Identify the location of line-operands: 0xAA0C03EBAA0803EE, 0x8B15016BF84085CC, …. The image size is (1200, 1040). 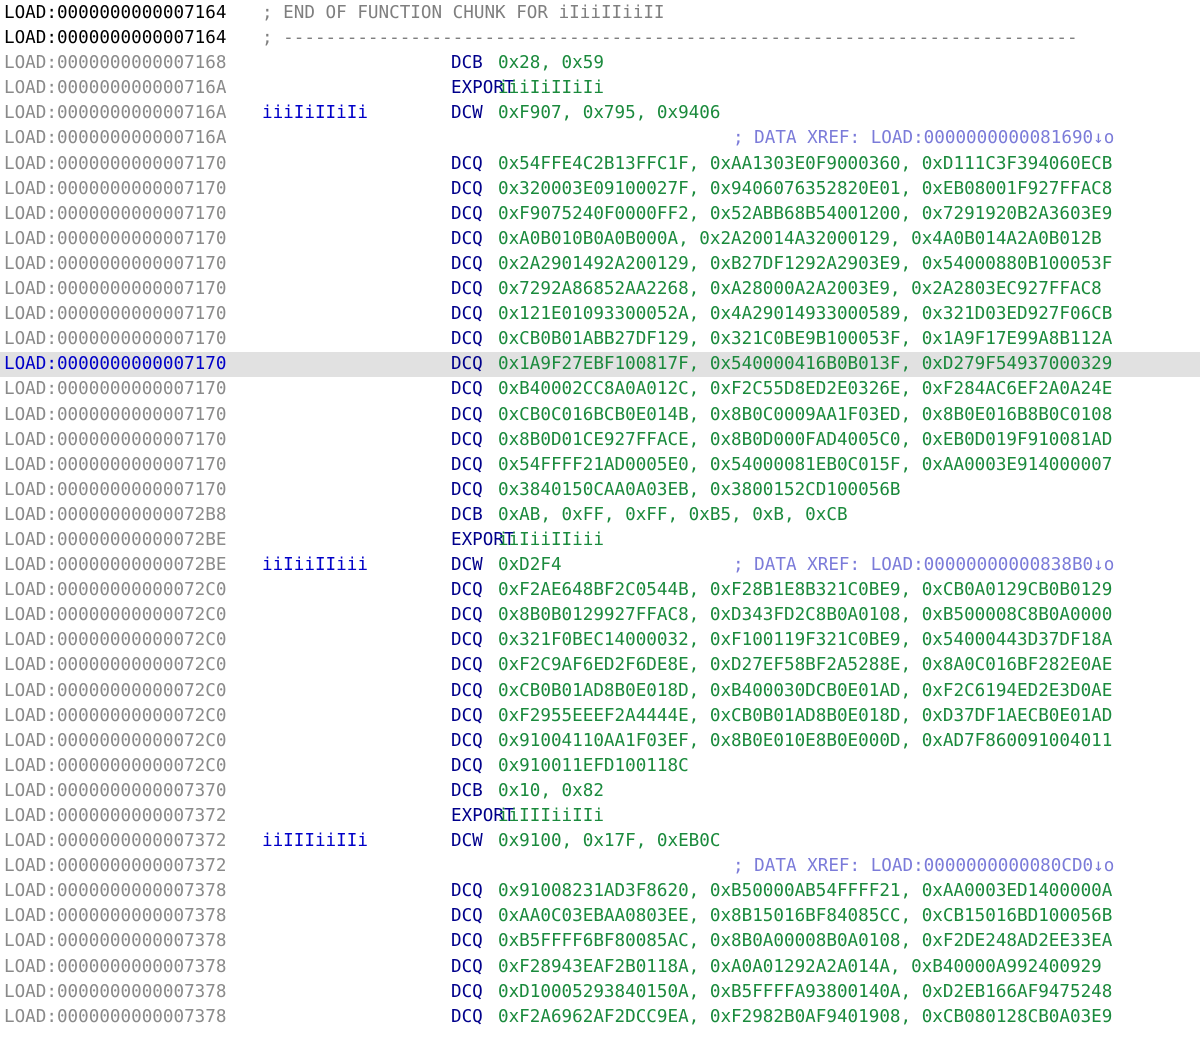
(805, 916).